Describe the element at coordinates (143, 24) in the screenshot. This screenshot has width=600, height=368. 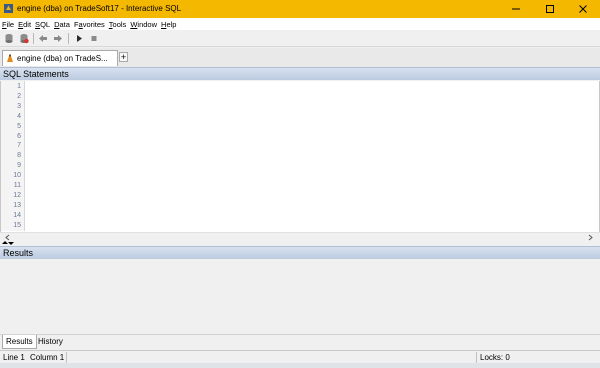
I see `menu-window: Window` at that location.